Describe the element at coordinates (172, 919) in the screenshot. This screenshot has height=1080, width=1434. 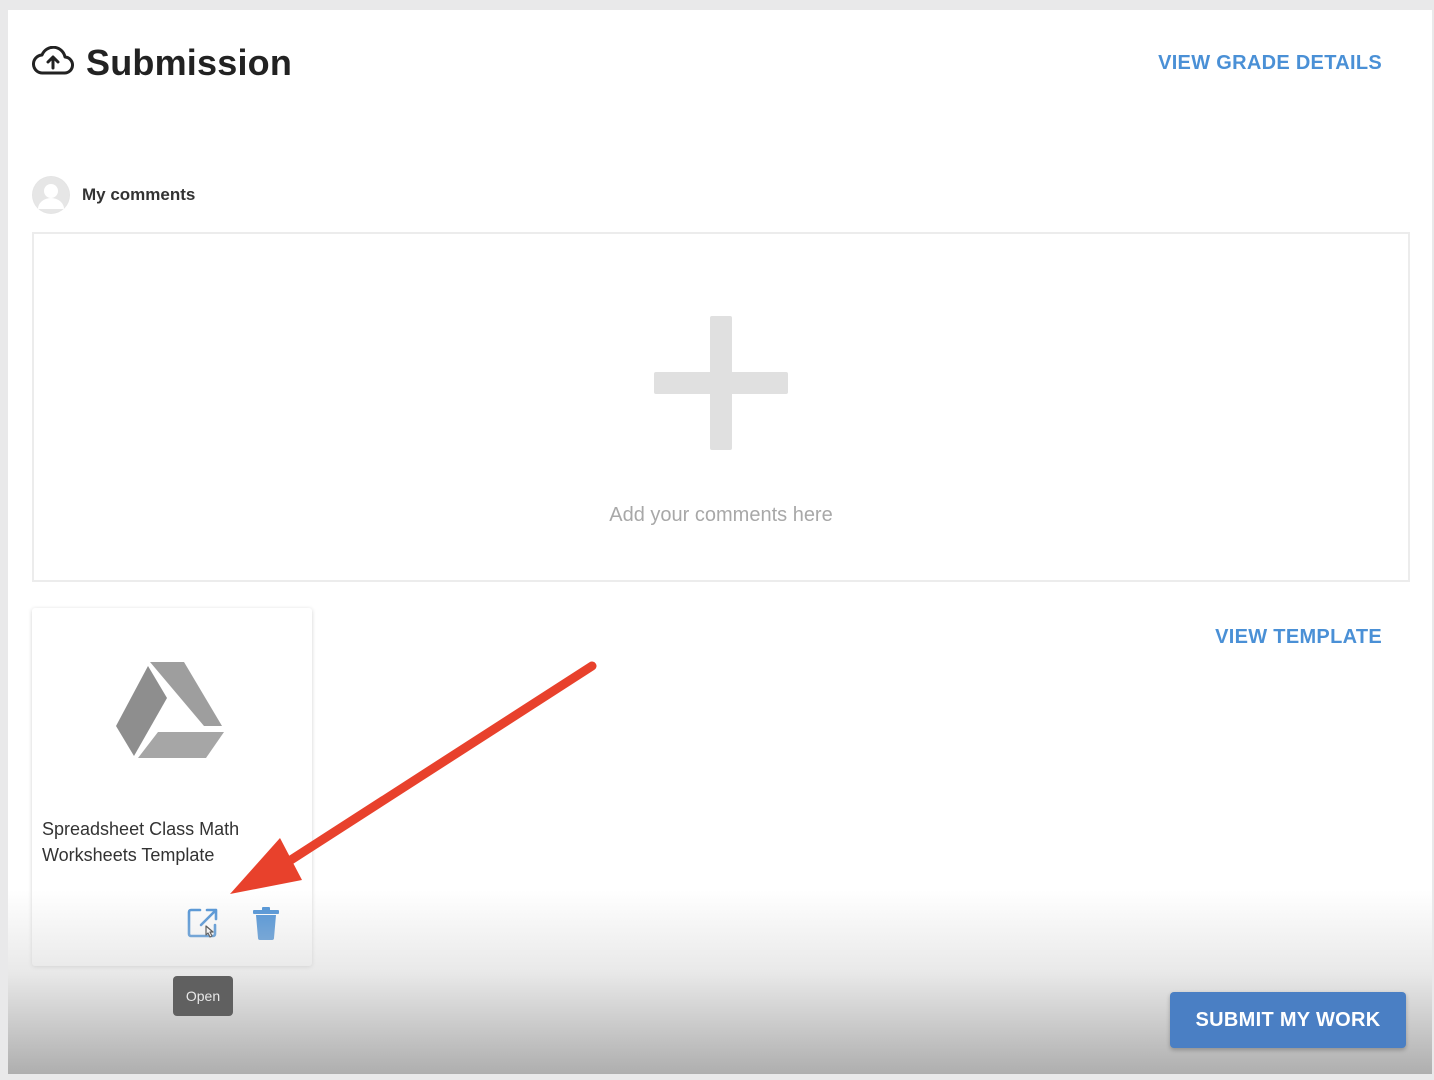
I see `attachment-actions` at that location.